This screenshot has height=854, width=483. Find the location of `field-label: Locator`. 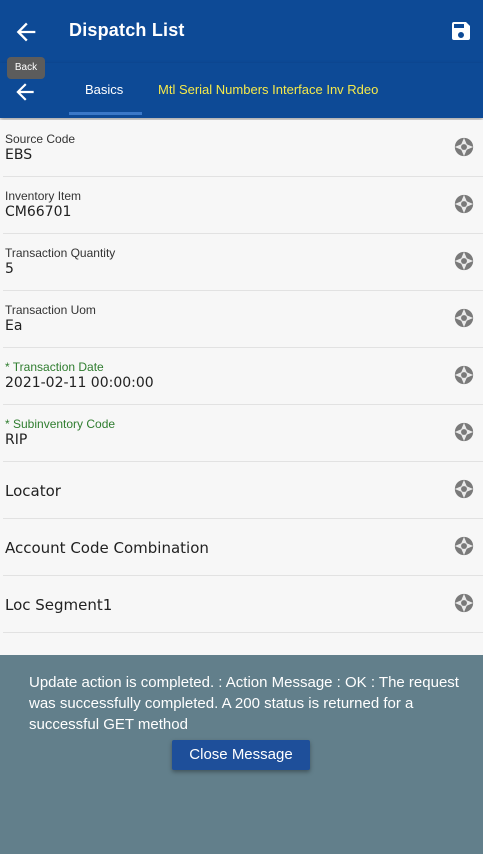

field-label: Locator is located at coordinates (33, 491).